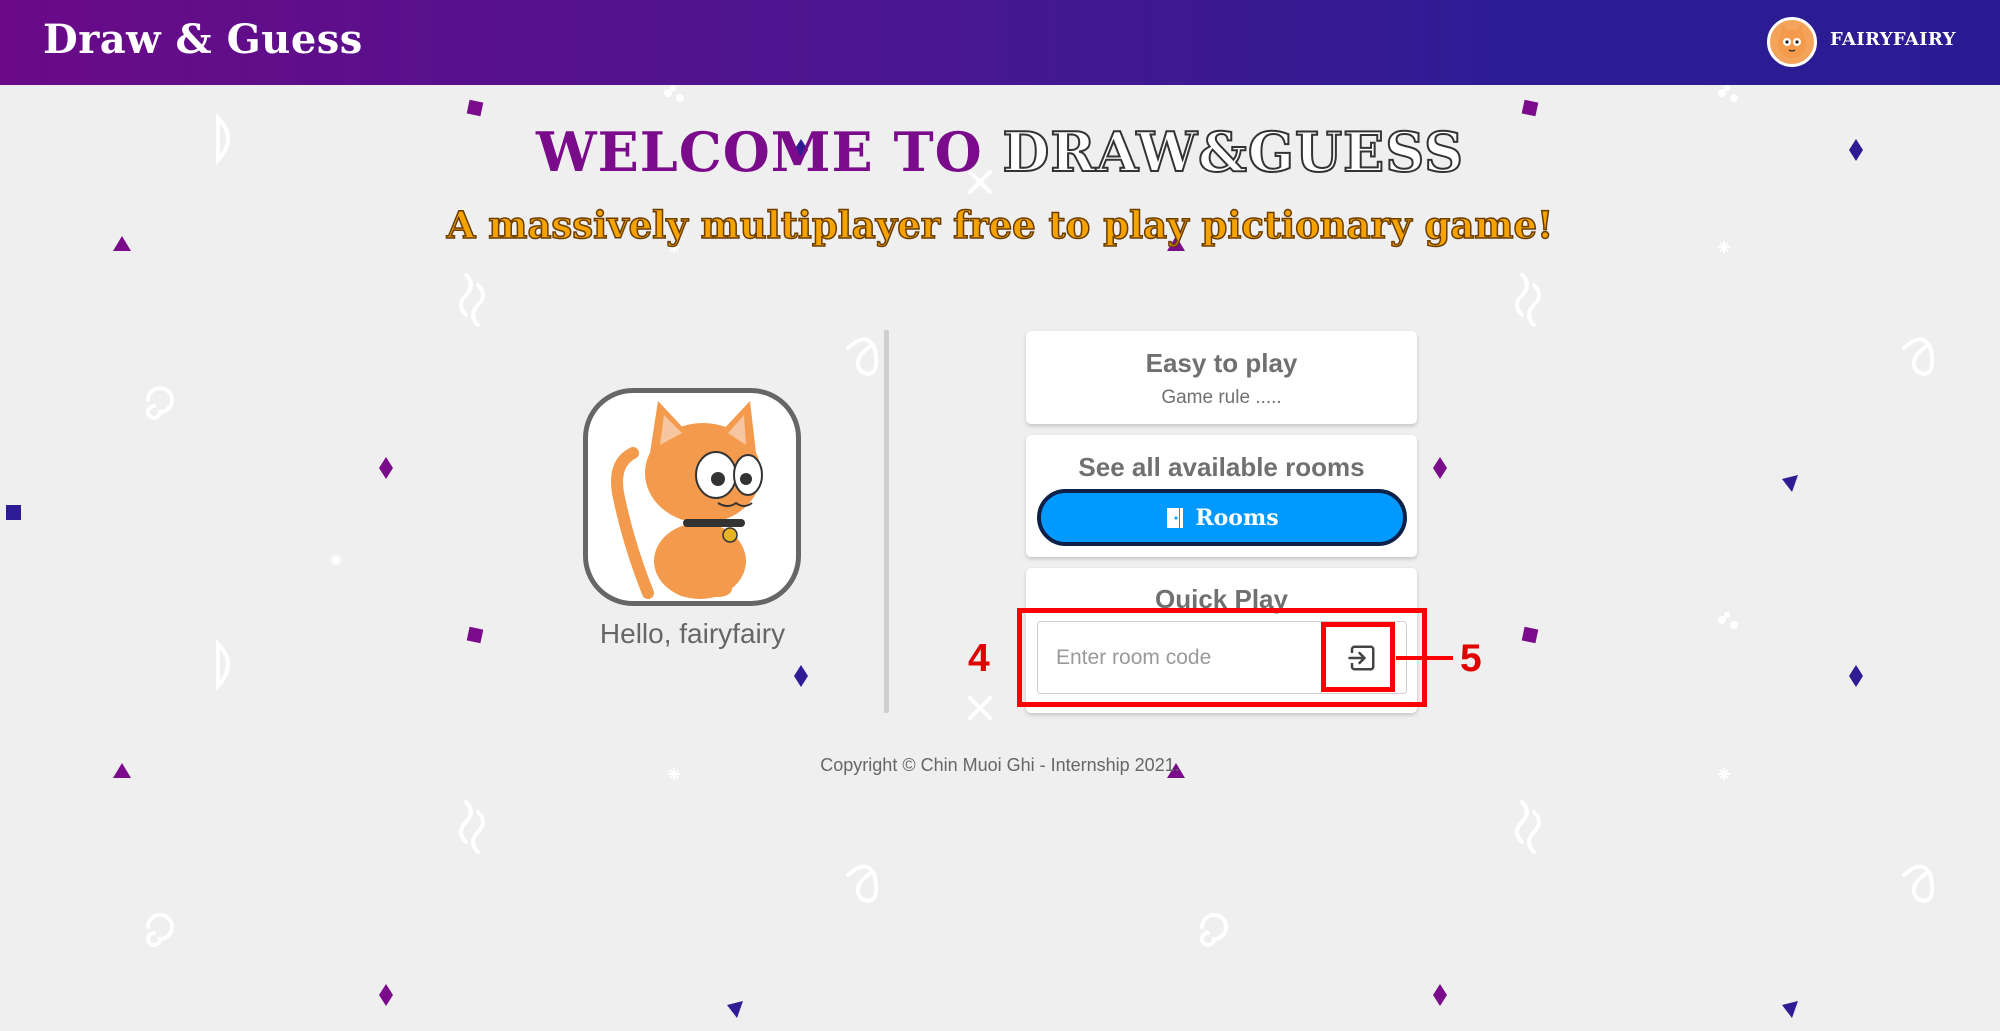 This screenshot has width=2000, height=1031. I want to click on easy-to-play-title: Easy to play, so click(1221, 363).